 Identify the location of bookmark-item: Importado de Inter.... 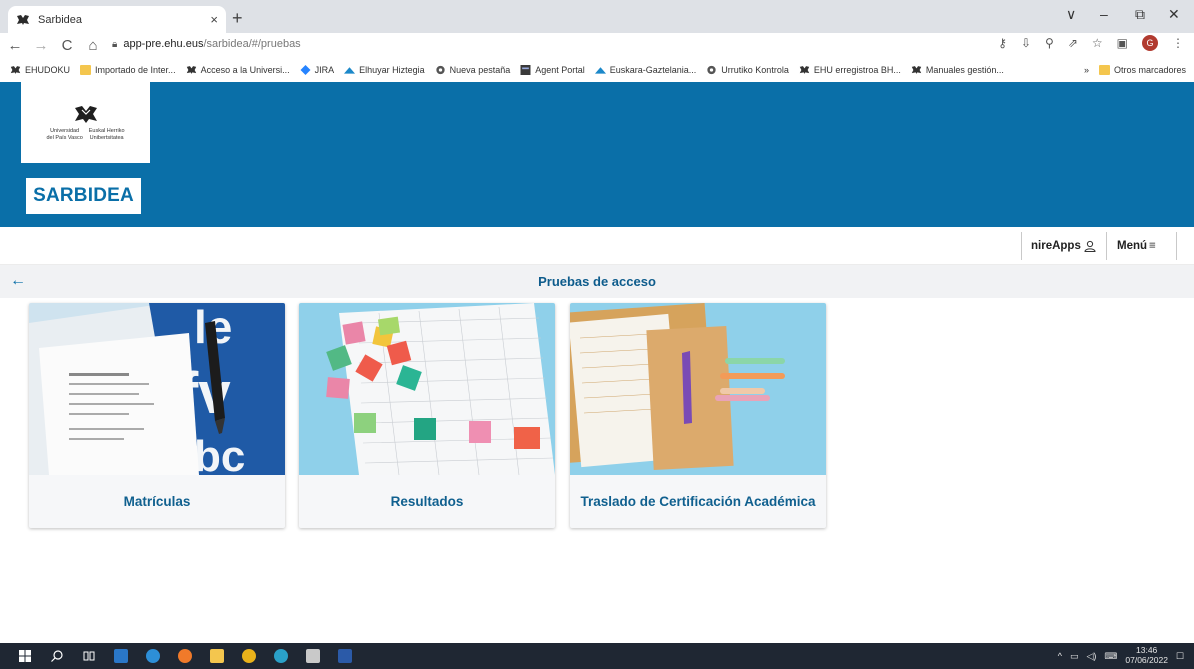
(128, 69).